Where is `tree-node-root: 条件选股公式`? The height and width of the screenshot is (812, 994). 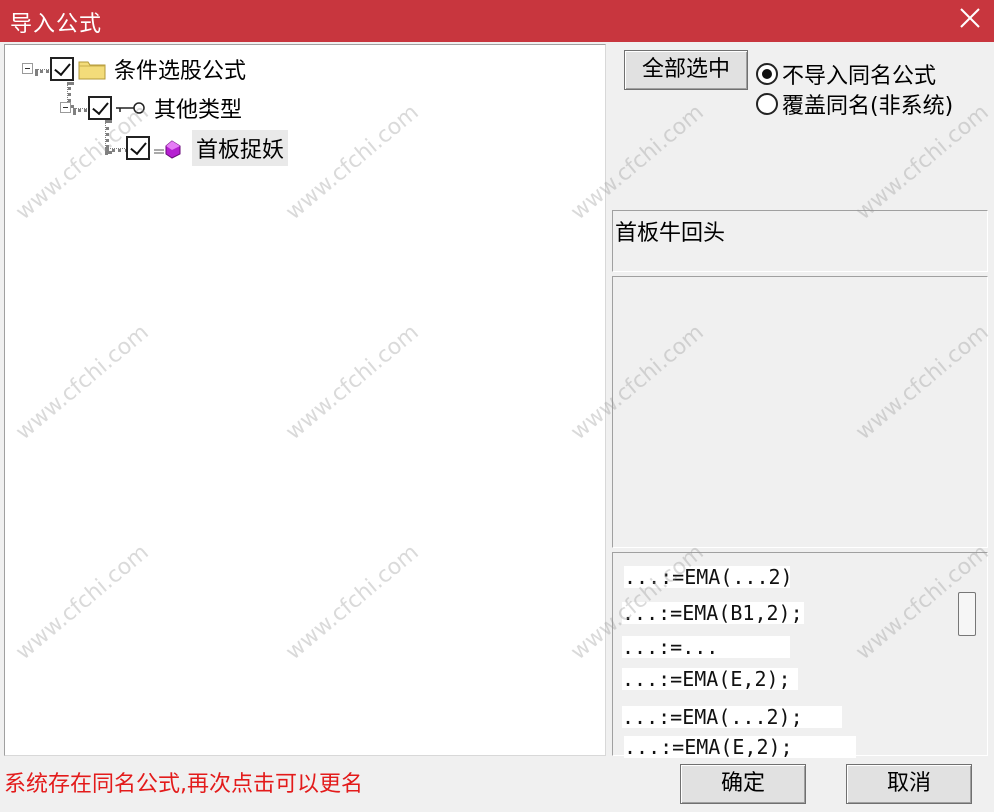
tree-node-root: 条件选股公式 is located at coordinates (148, 69).